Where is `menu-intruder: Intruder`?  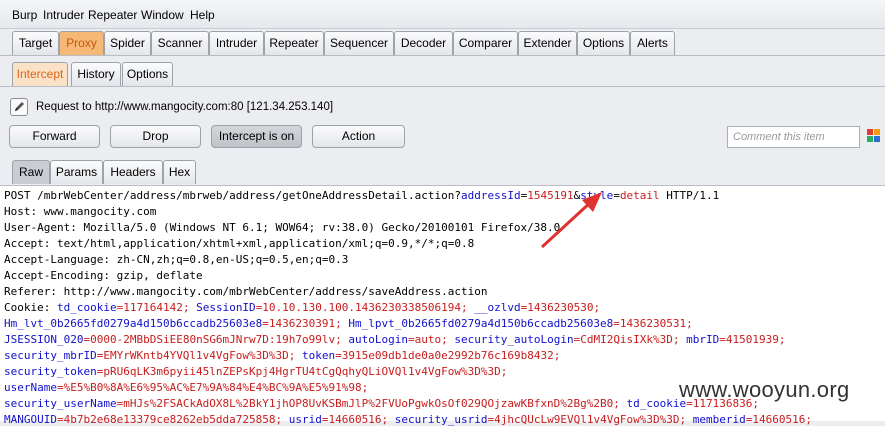 menu-intruder: Intruder is located at coordinates (63, 15).